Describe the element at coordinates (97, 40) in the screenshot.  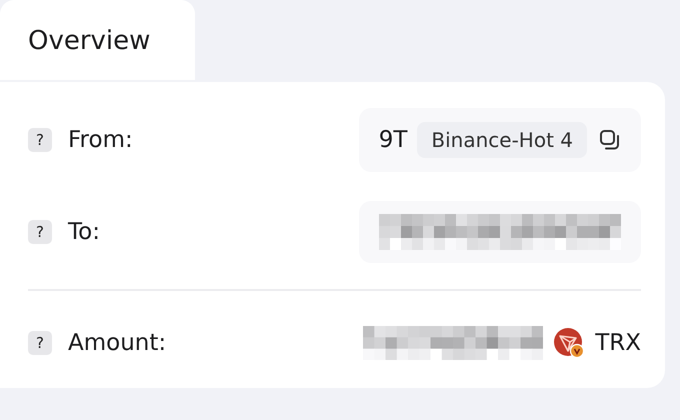
I see `overview-tab: Overview` at that location.